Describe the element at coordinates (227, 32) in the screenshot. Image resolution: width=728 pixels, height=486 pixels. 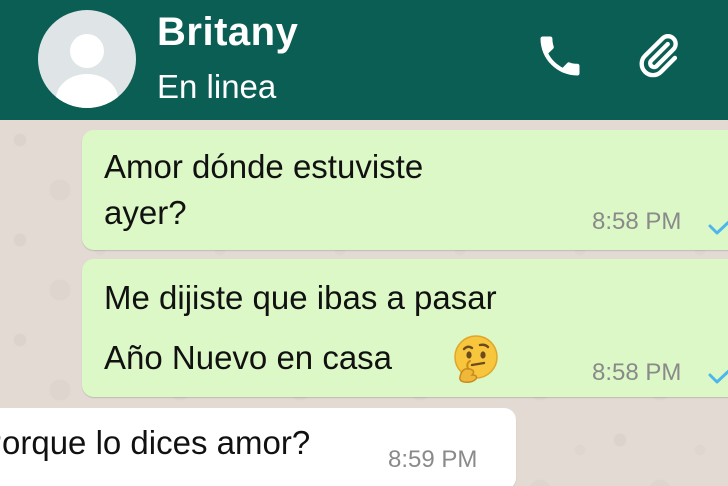
I see `contact-name: Britany` at that location.